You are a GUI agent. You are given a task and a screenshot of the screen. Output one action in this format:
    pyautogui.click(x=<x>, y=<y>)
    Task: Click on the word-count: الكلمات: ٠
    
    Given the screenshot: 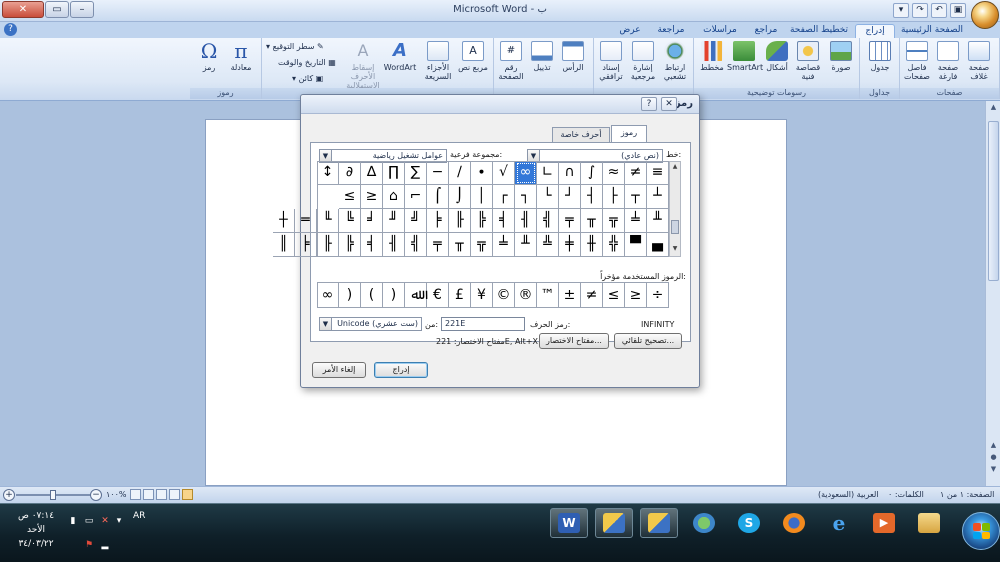 What is the action you would take?
    pyautogui.click(x=906, y=494)
    